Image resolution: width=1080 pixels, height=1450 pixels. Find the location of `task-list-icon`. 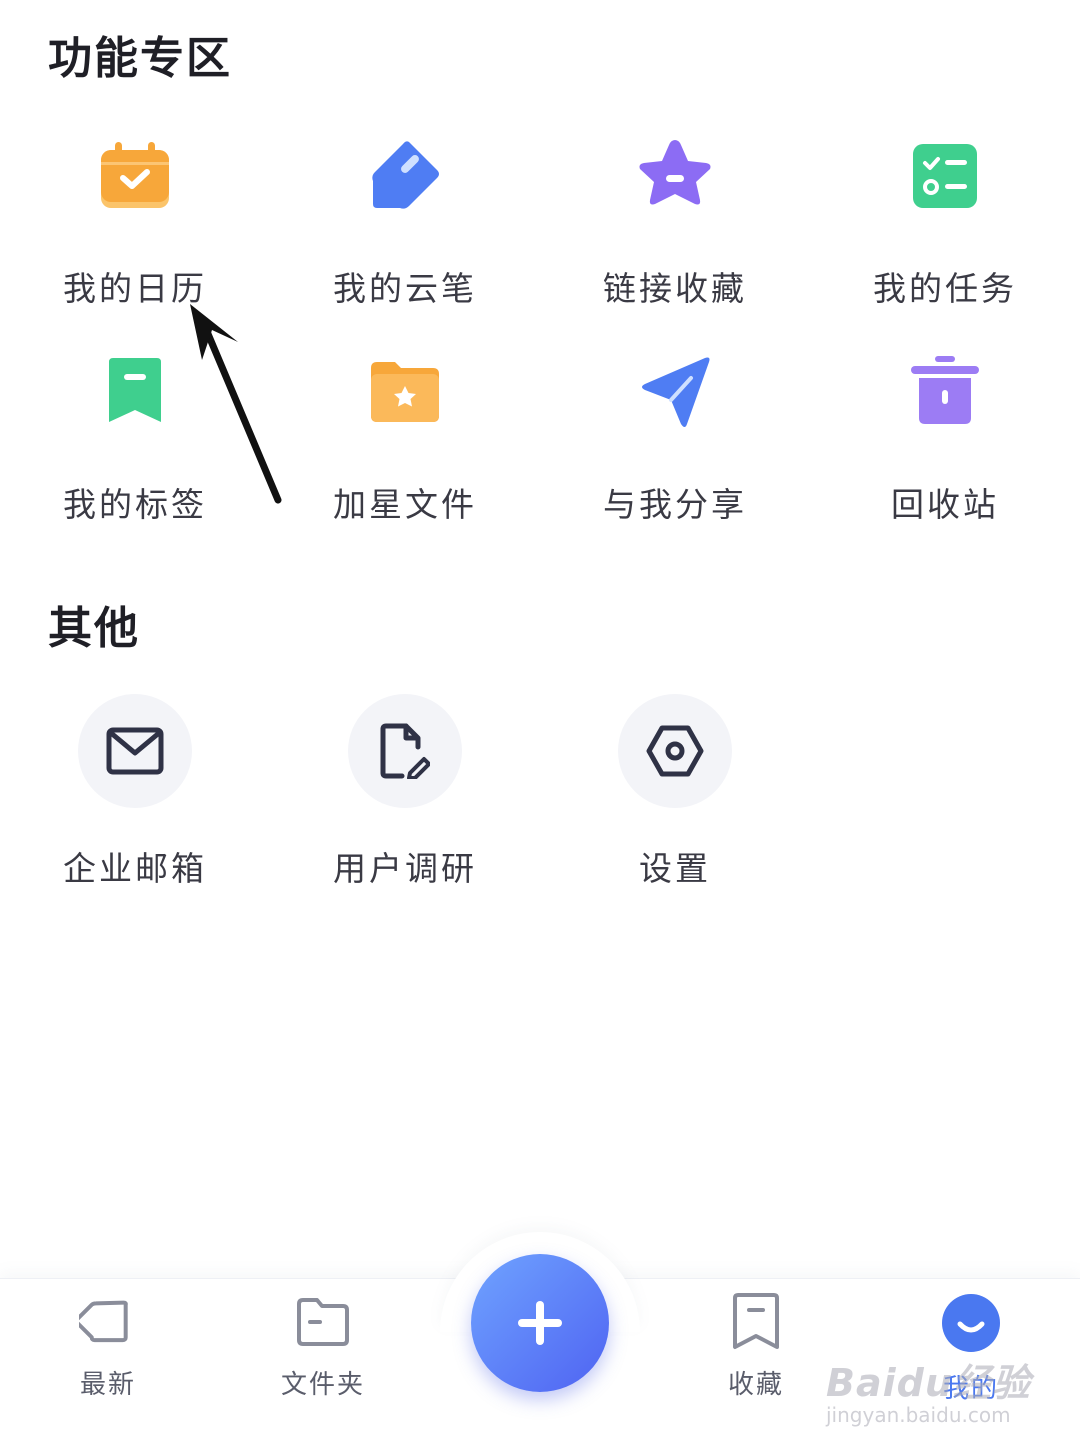

task-list-icon is located at coordinates (945, 176).